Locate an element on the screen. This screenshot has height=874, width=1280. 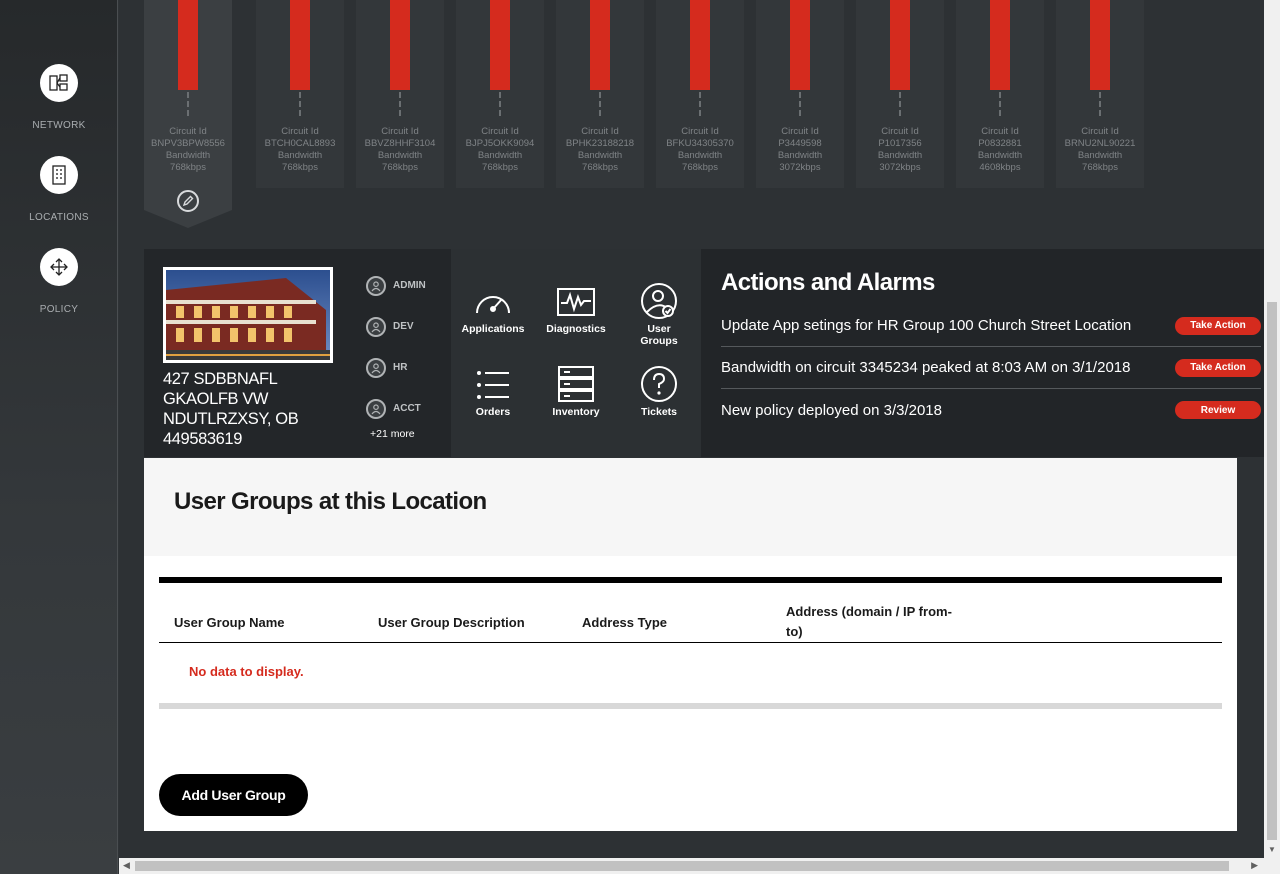
vertical-scrollbar: ▼ is located at coordinates (1272, 429).